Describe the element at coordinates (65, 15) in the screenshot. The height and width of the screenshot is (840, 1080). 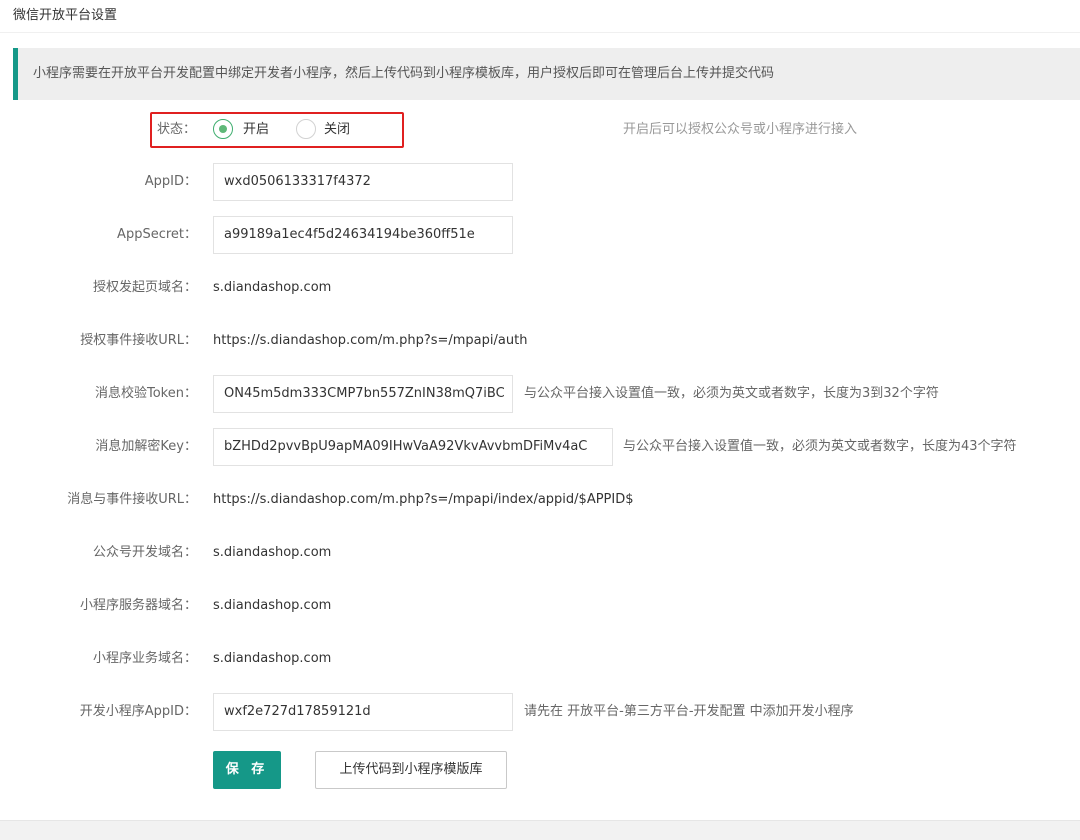
I see `page-title: 微信开放平台设置` at that location.